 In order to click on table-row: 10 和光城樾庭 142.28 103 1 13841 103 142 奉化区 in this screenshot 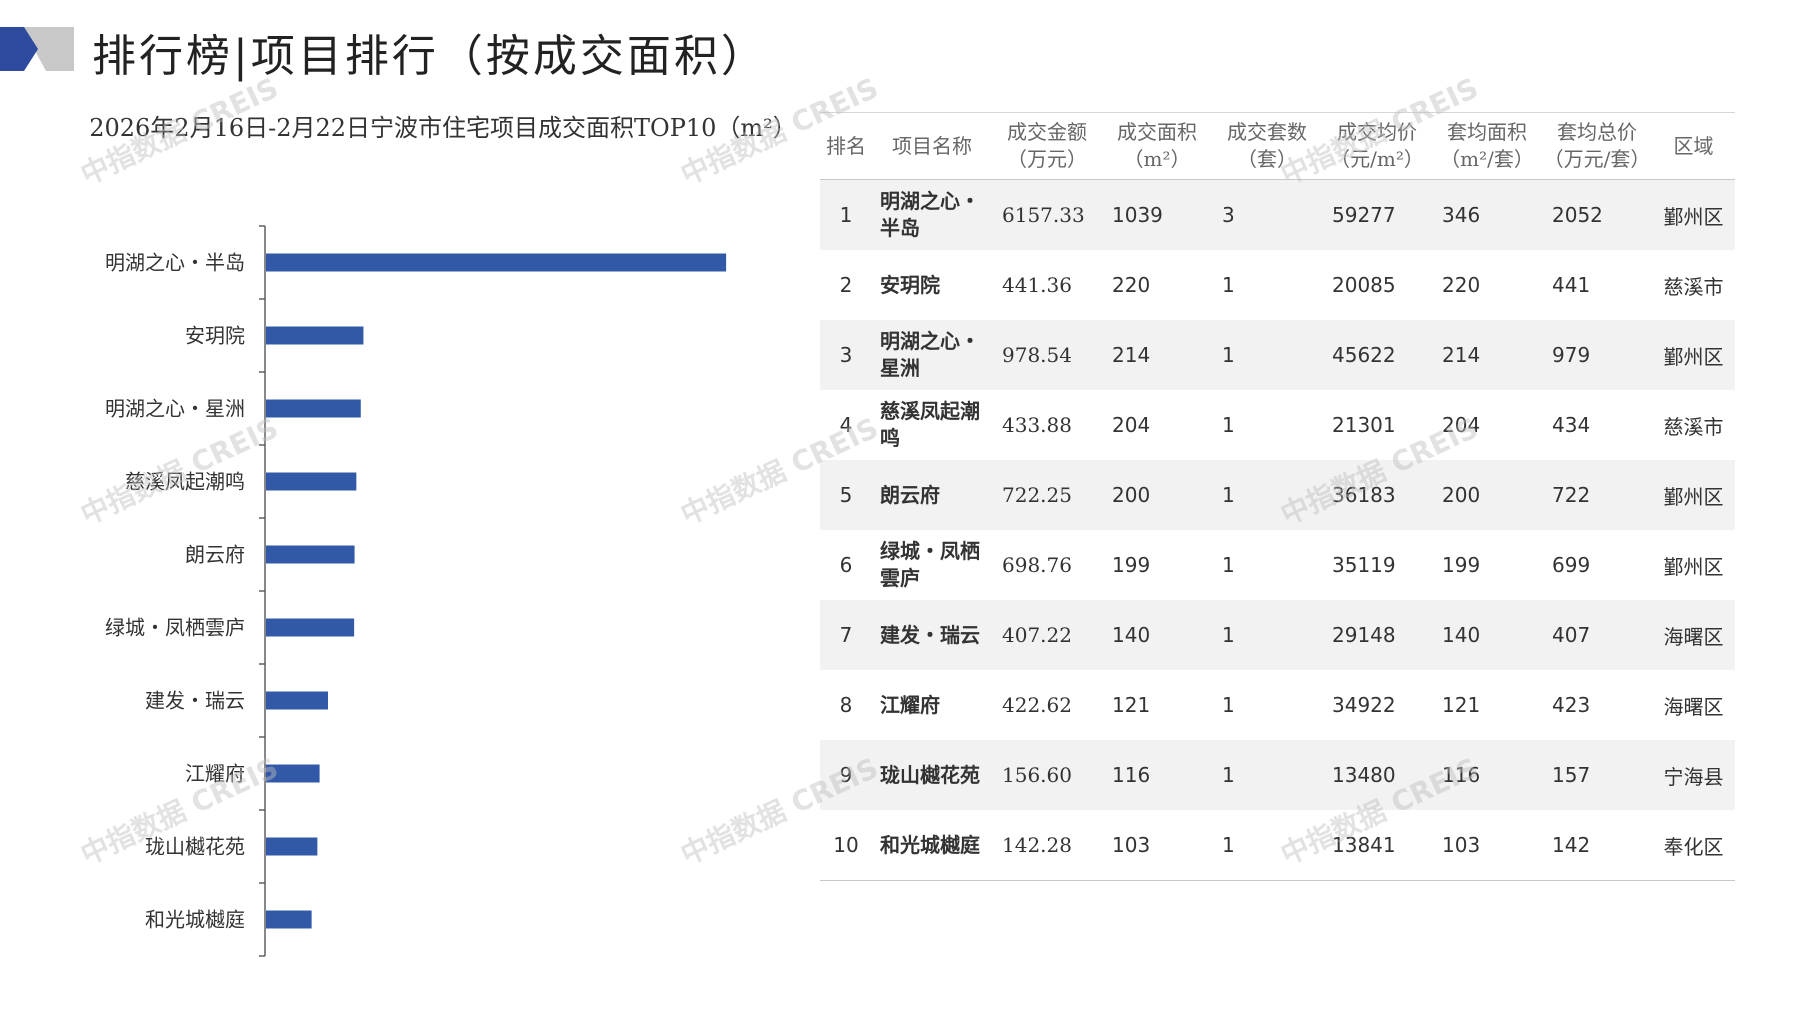, I will do `click(1277, 845)`.